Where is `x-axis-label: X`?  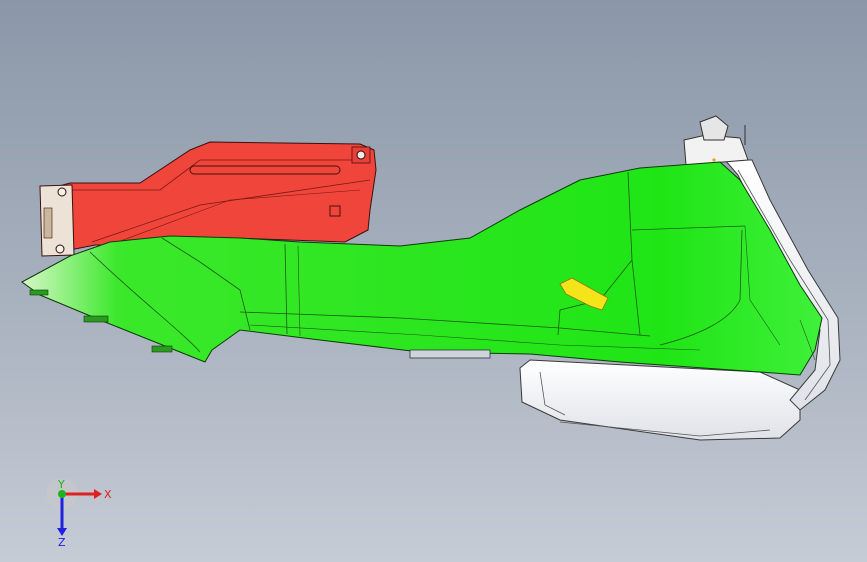 x-axis-label: X is located at coordinates (108, 494).